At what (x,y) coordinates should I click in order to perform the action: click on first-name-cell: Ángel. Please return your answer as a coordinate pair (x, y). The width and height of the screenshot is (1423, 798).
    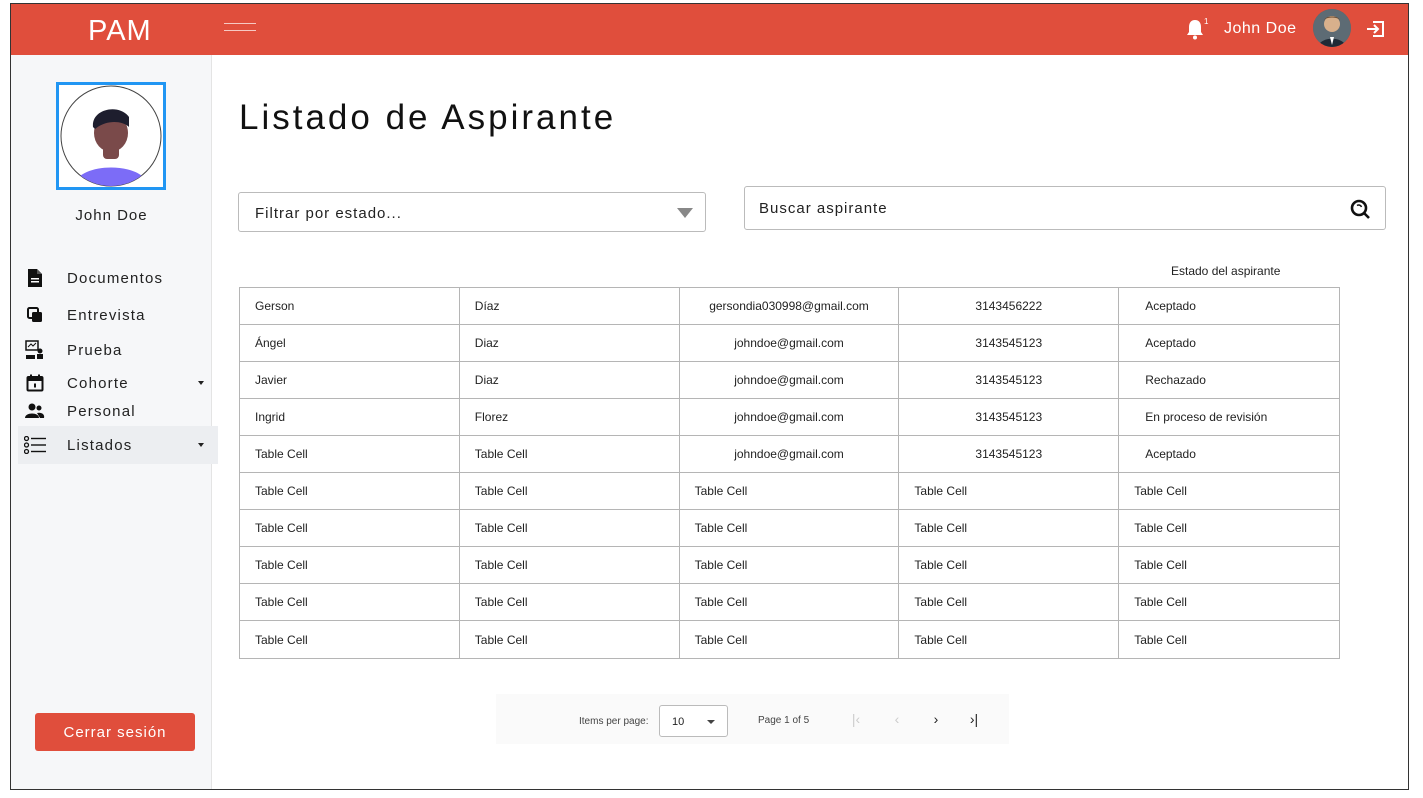
    Looking at the image, I should click on (350, 343).